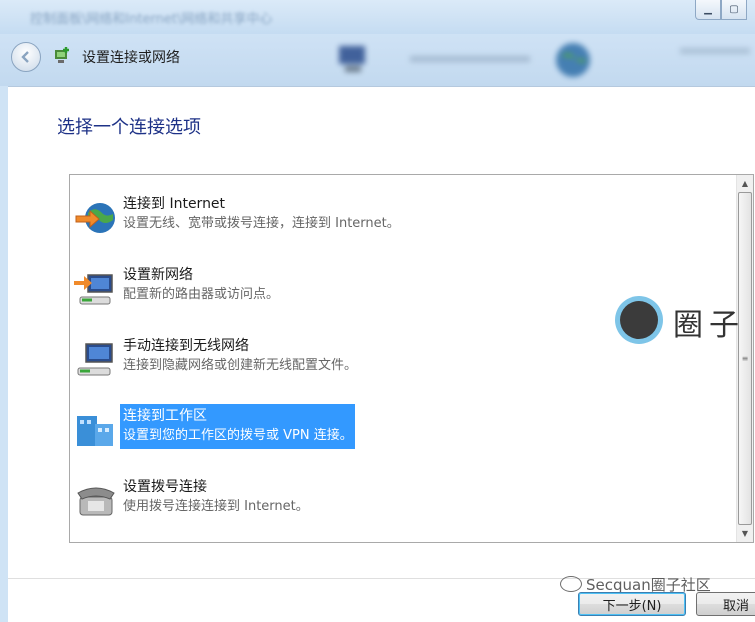 This screenshot has height=622, width=755. Describe the element at coordinates (261, 223) in the screenshot. I see `option-description: 设置无线、宽带或拨号连接，连接到 Internet。` at that location.